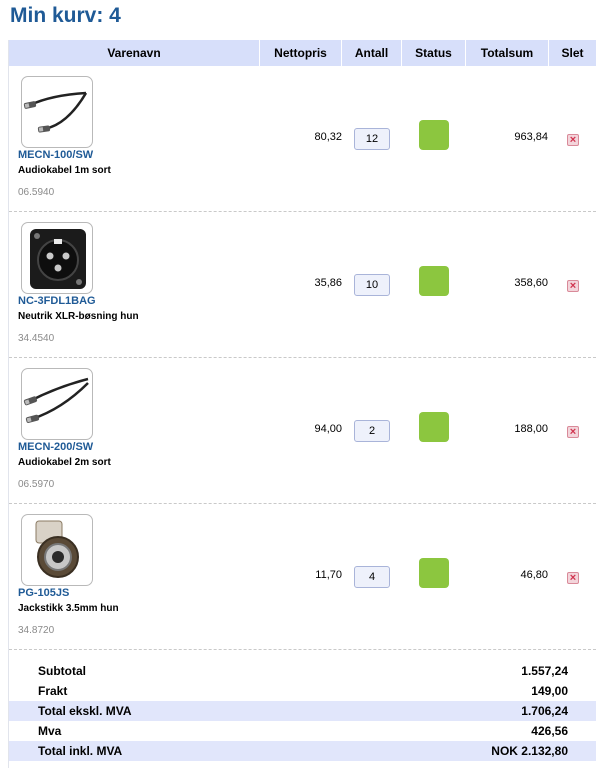 The image size is (598, 768). Describe the element at coordinates (302, 691) in the screenshot. I see `summary-freight: Frakt 149,00` at that location.